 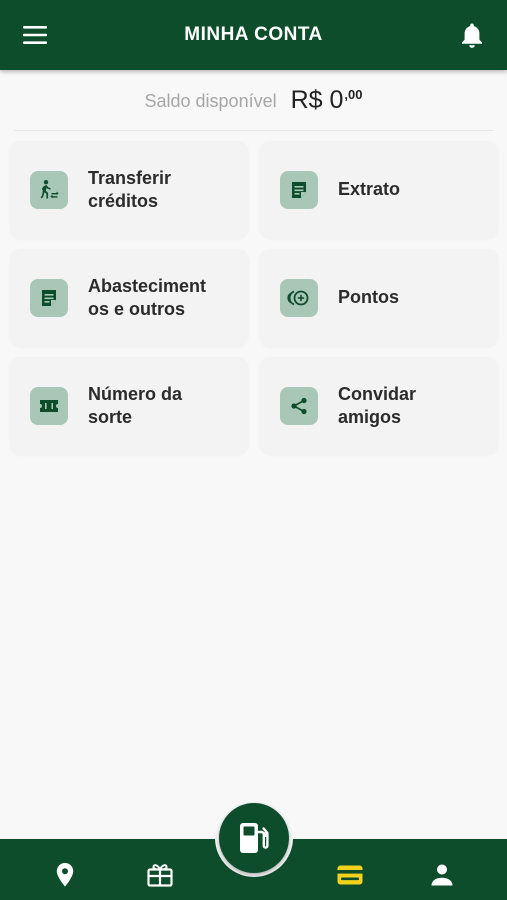 I want to click on card-label: Convidar amigos, so click(x=377, y=405).